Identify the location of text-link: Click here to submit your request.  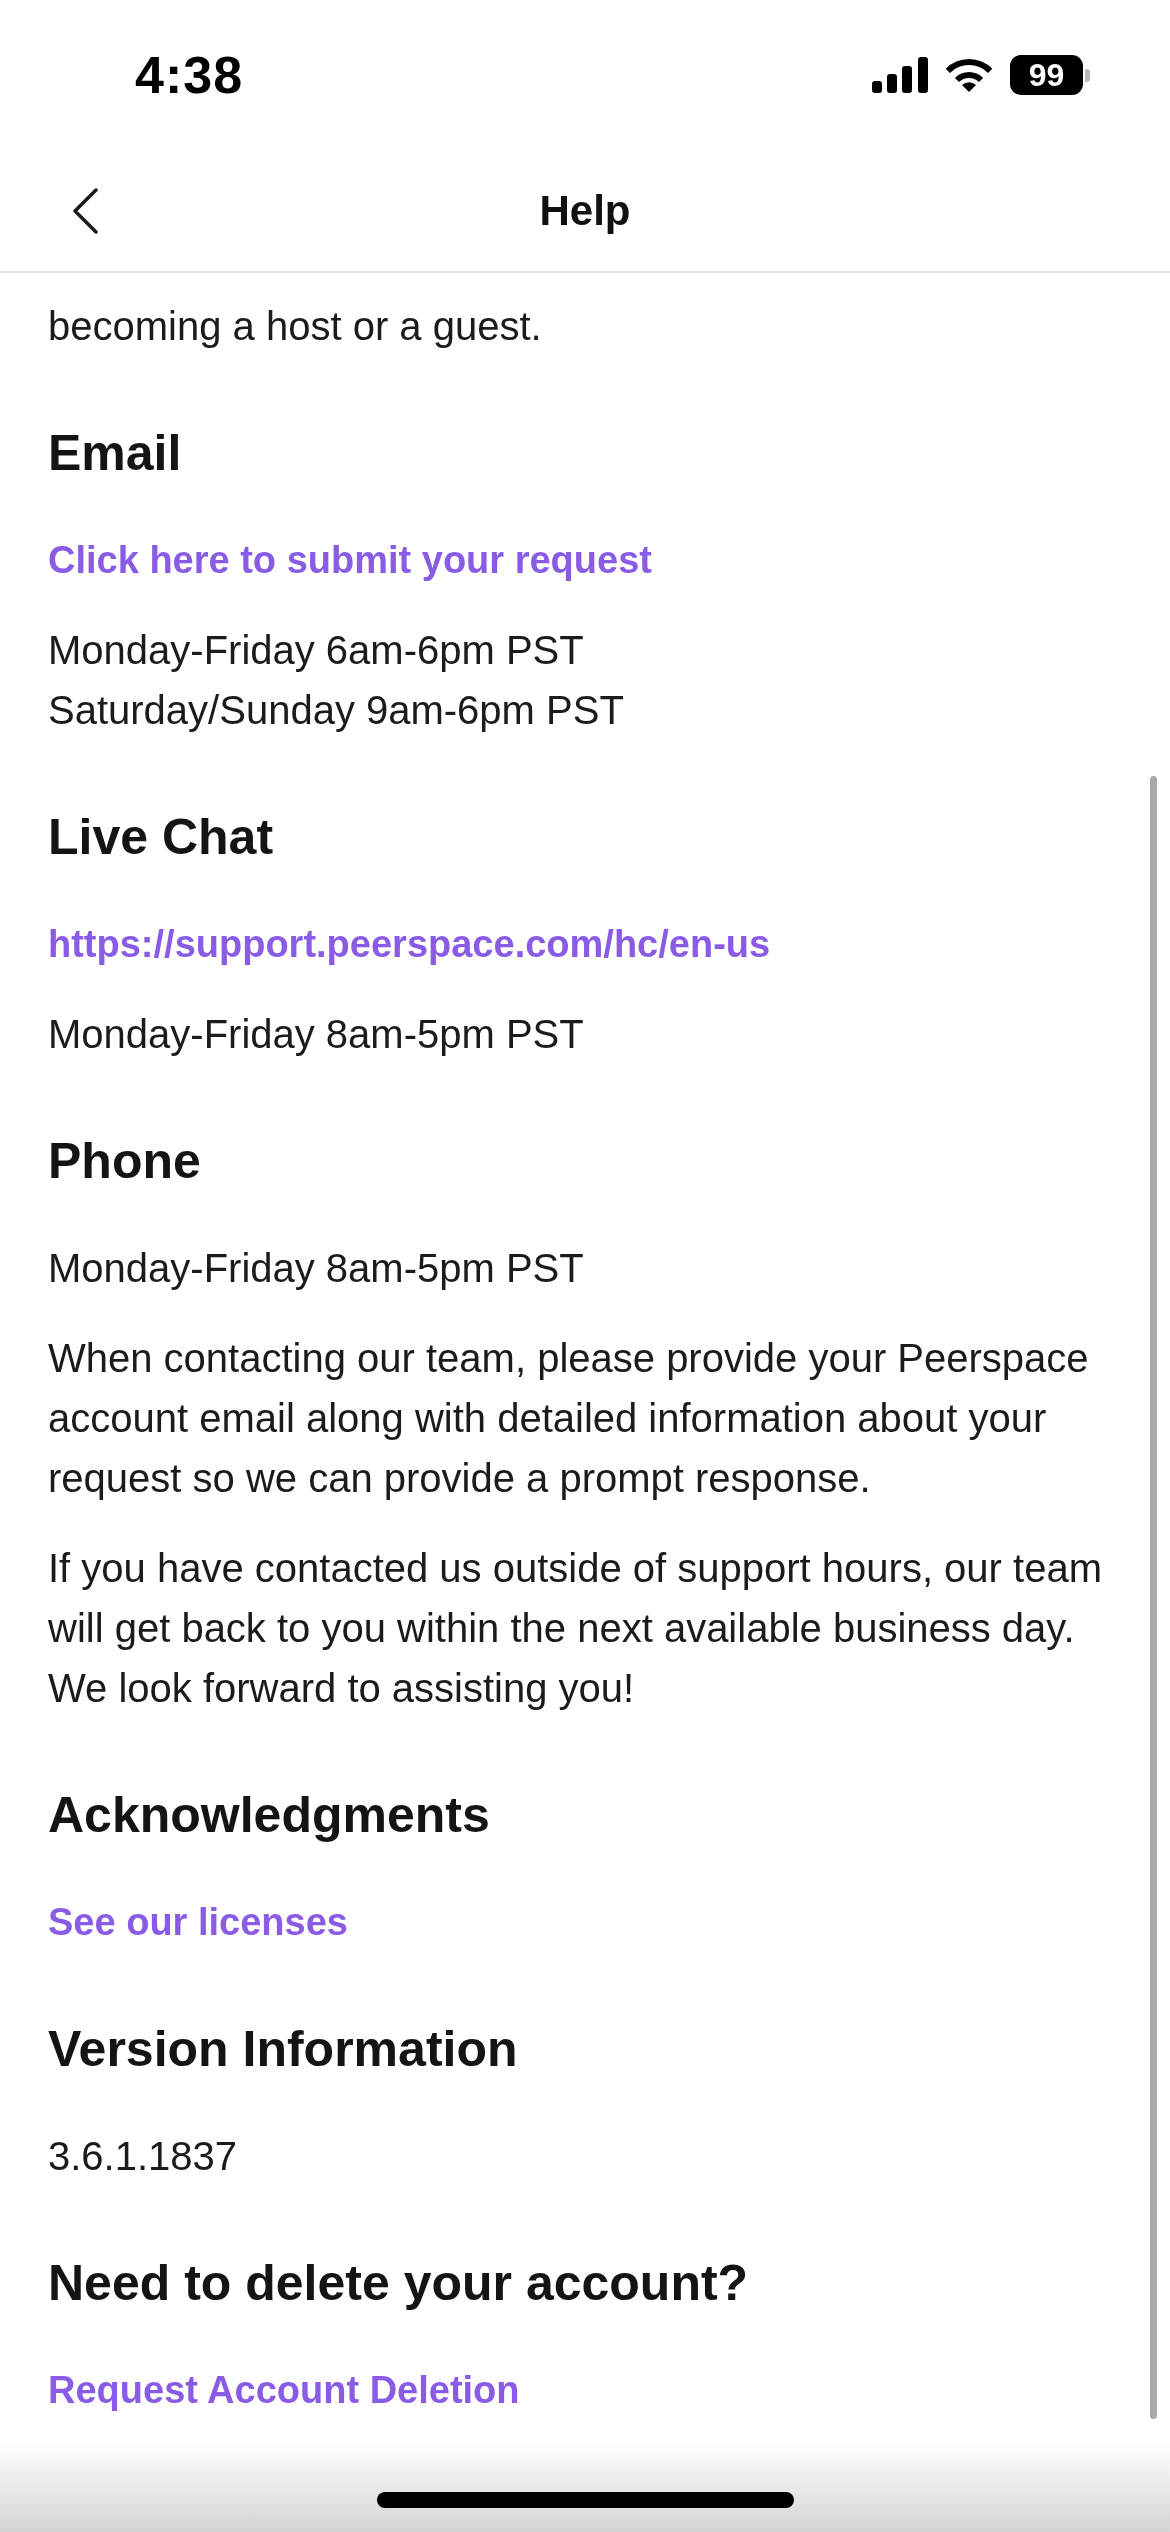
(350, 560).